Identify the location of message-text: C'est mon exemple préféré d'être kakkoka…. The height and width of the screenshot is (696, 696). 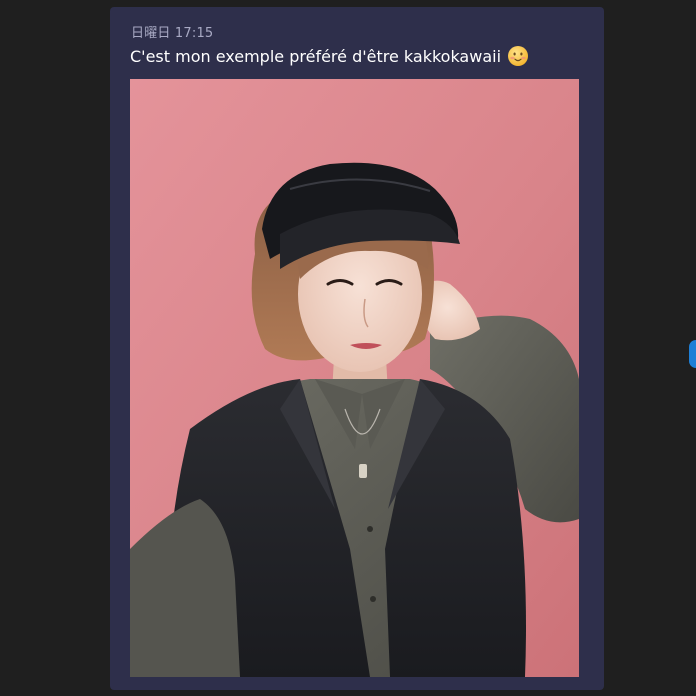
(316, 56).